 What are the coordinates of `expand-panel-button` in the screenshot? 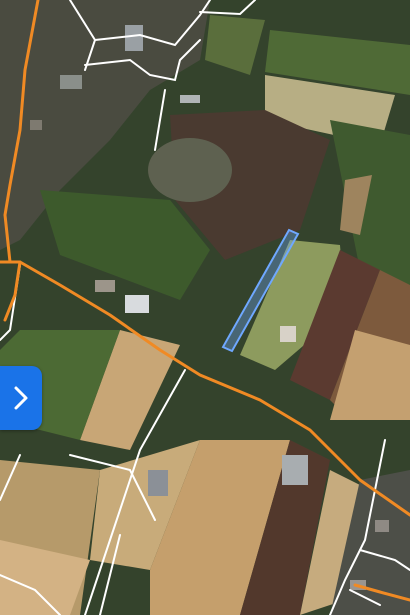 It's located at (21, 398).